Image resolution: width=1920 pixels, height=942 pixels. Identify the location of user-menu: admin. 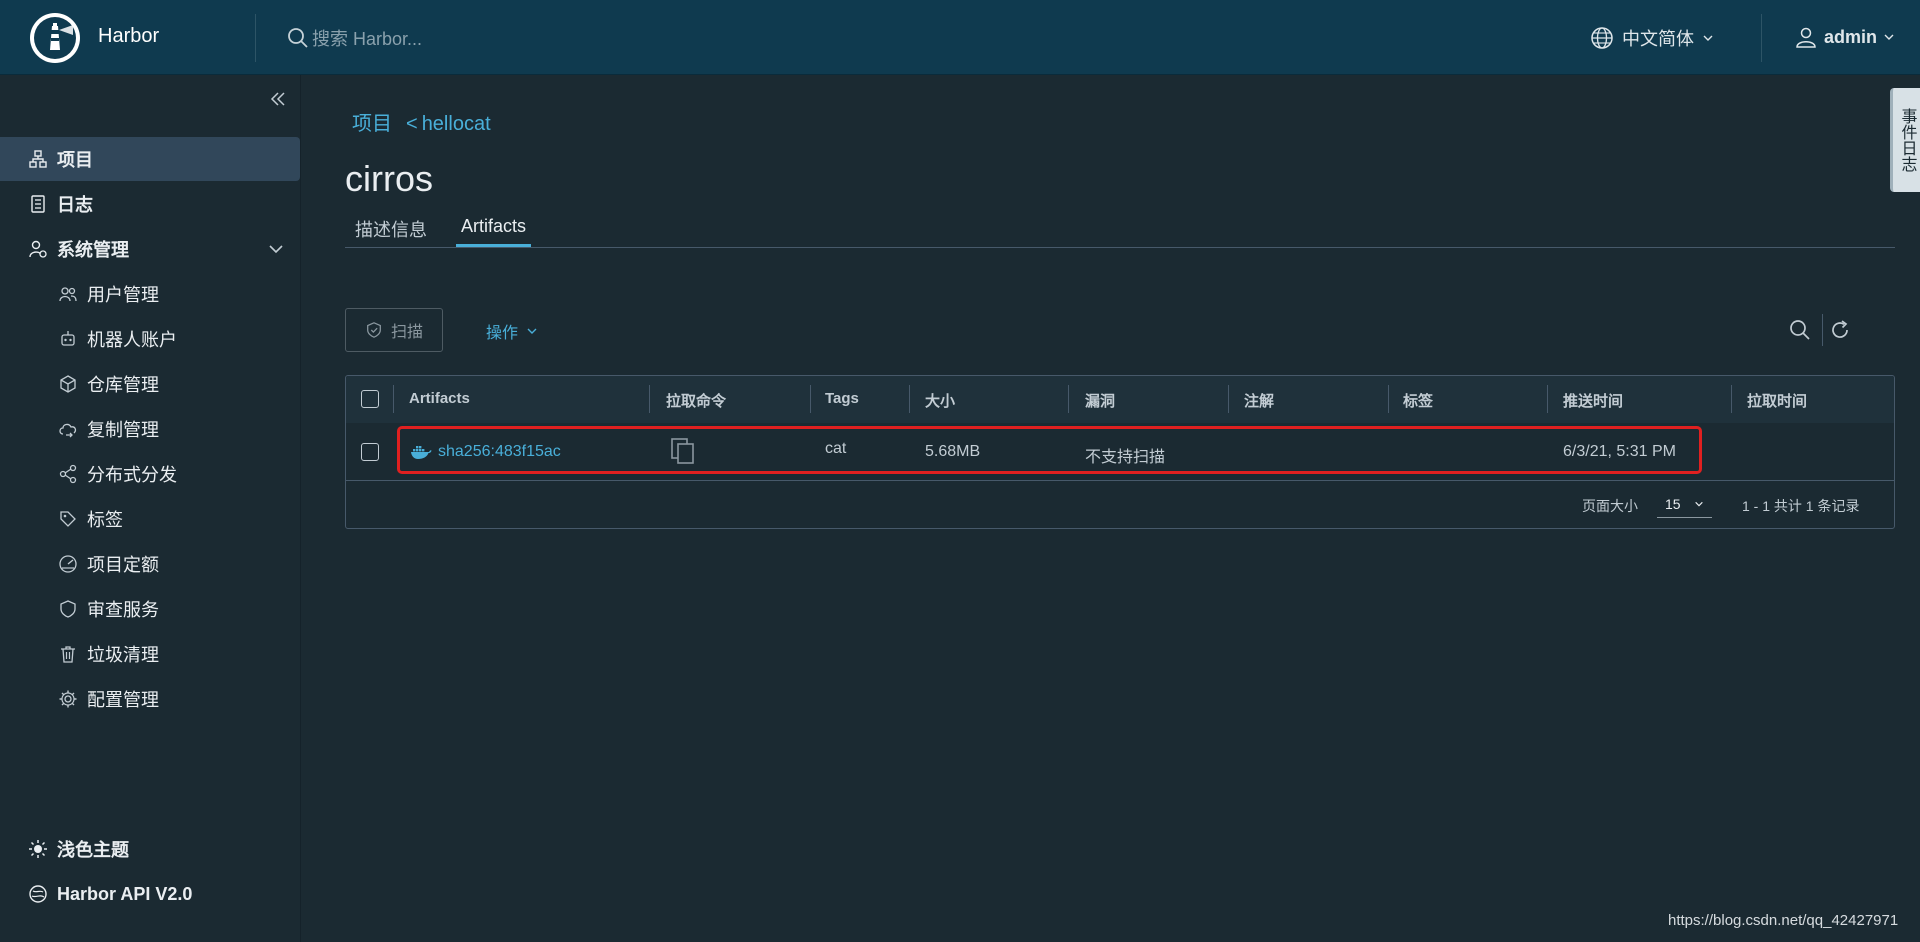
(1844, 37).